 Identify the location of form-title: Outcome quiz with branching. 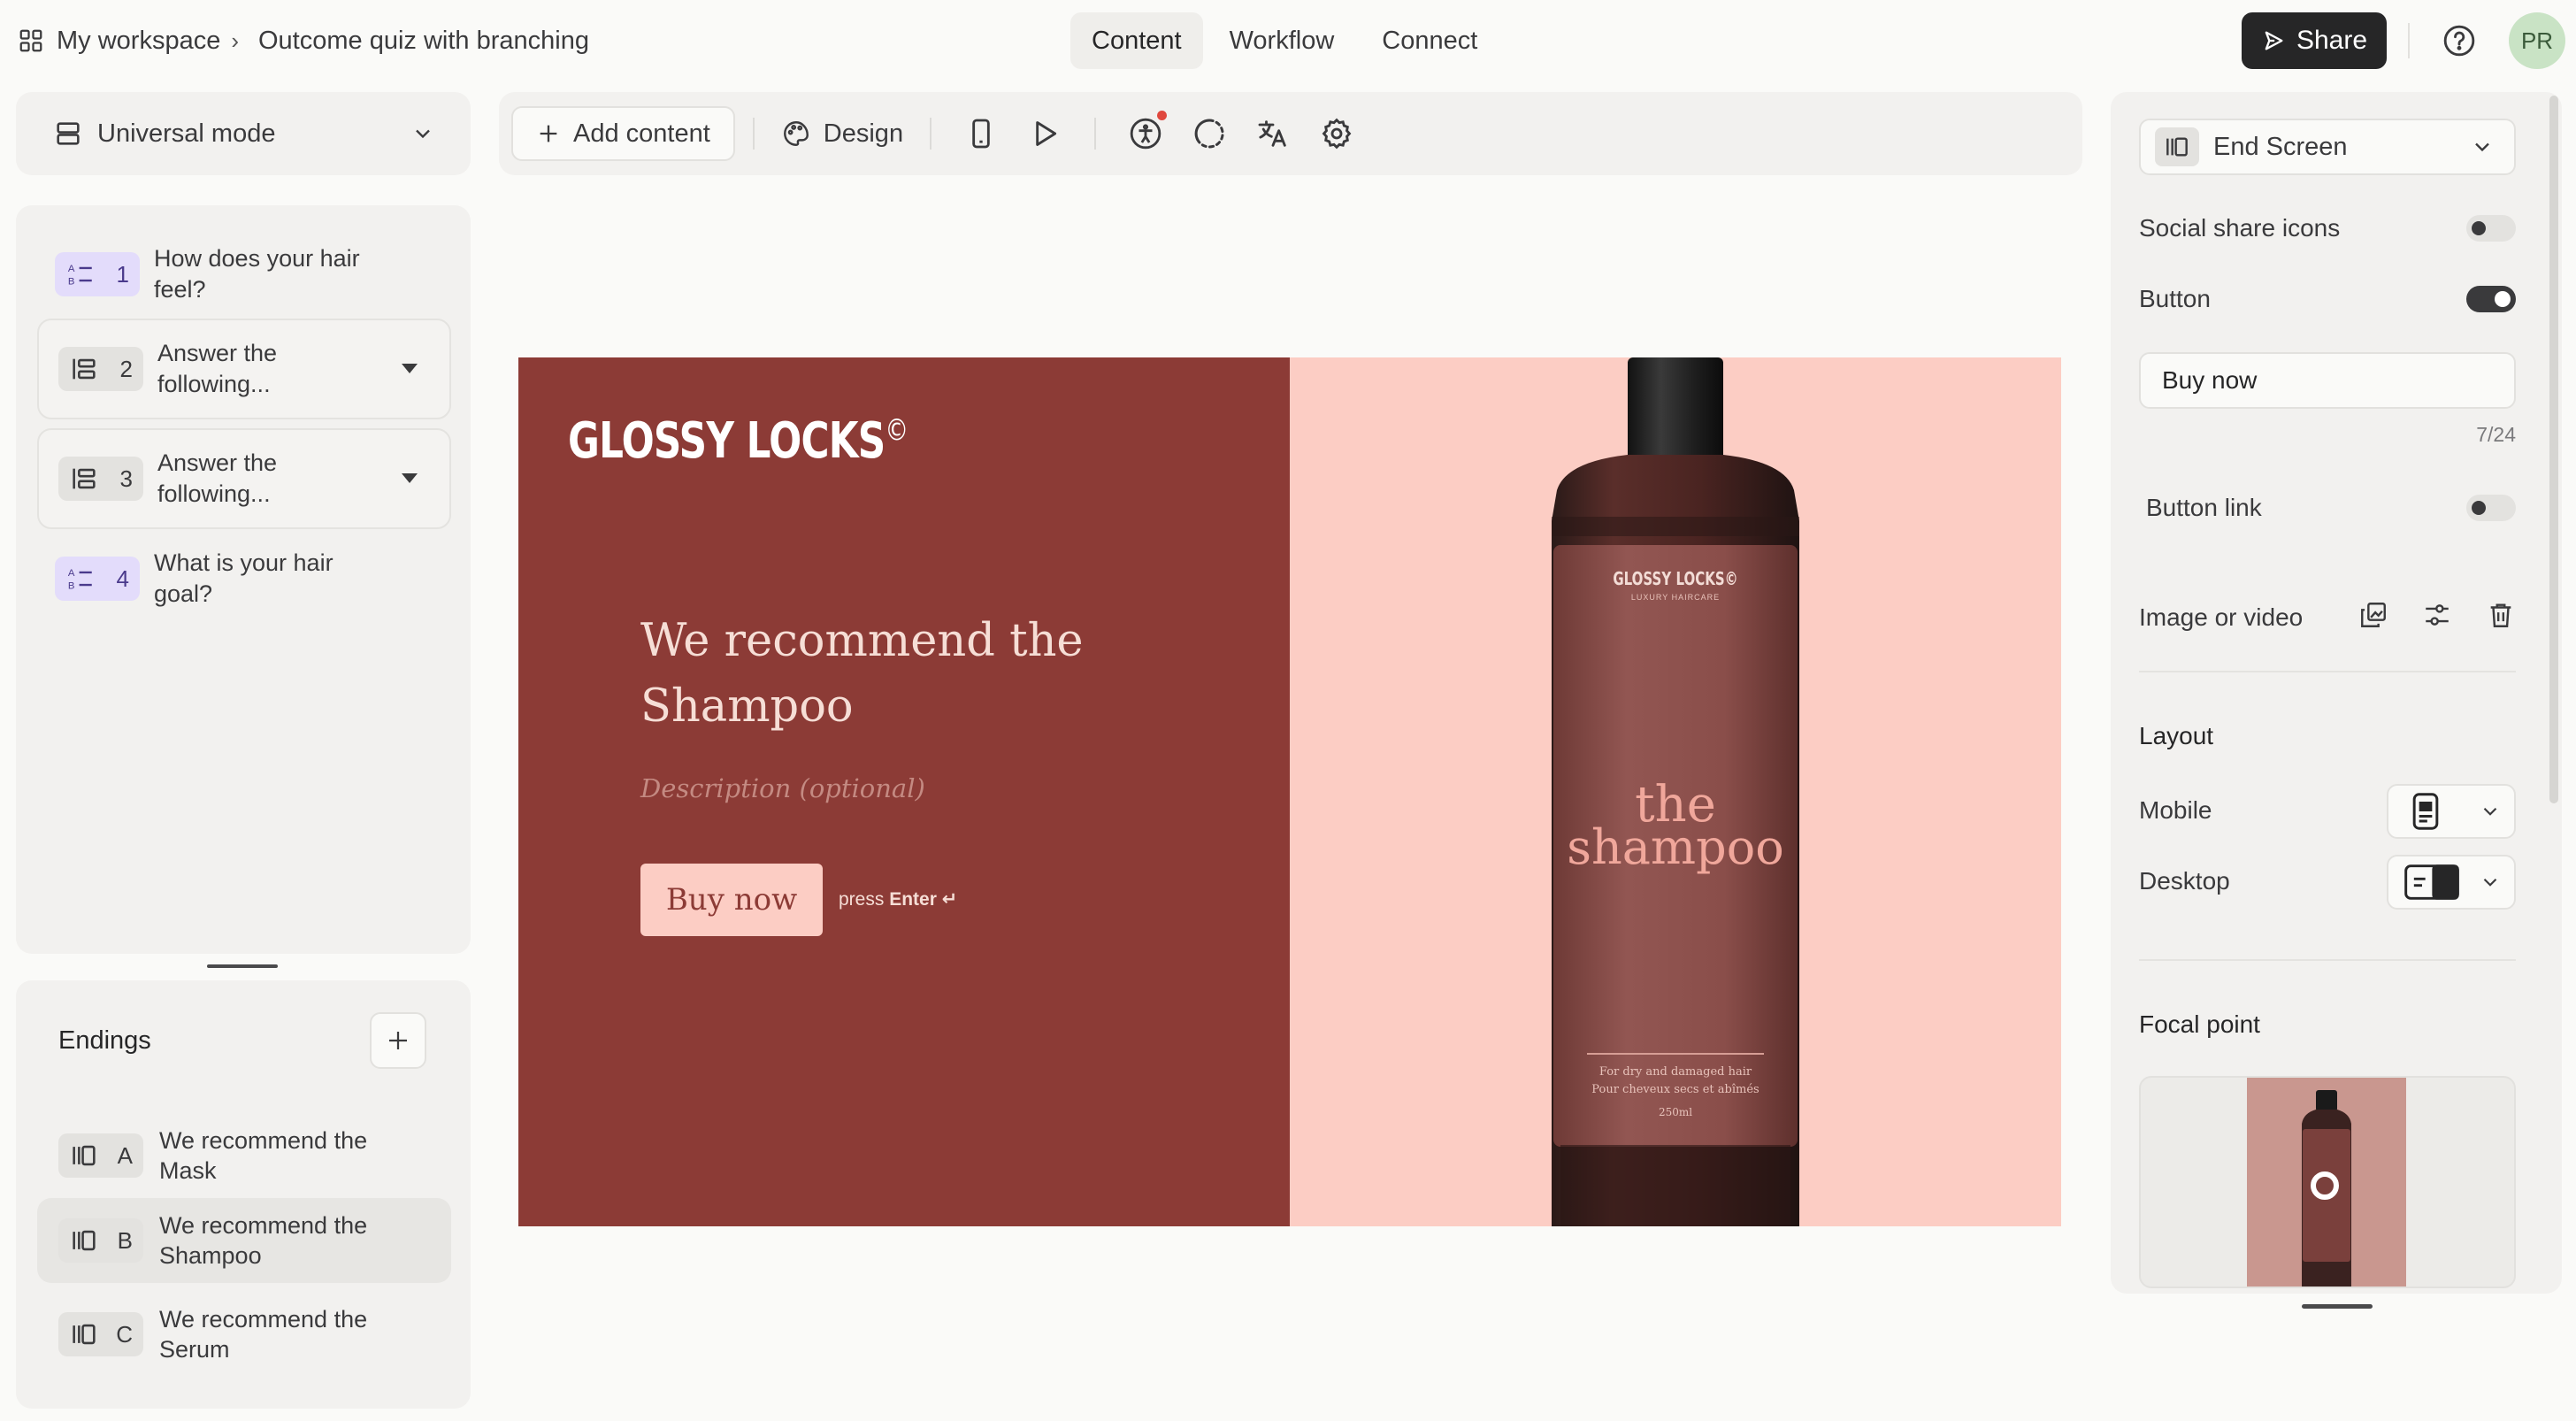
(423, 41).